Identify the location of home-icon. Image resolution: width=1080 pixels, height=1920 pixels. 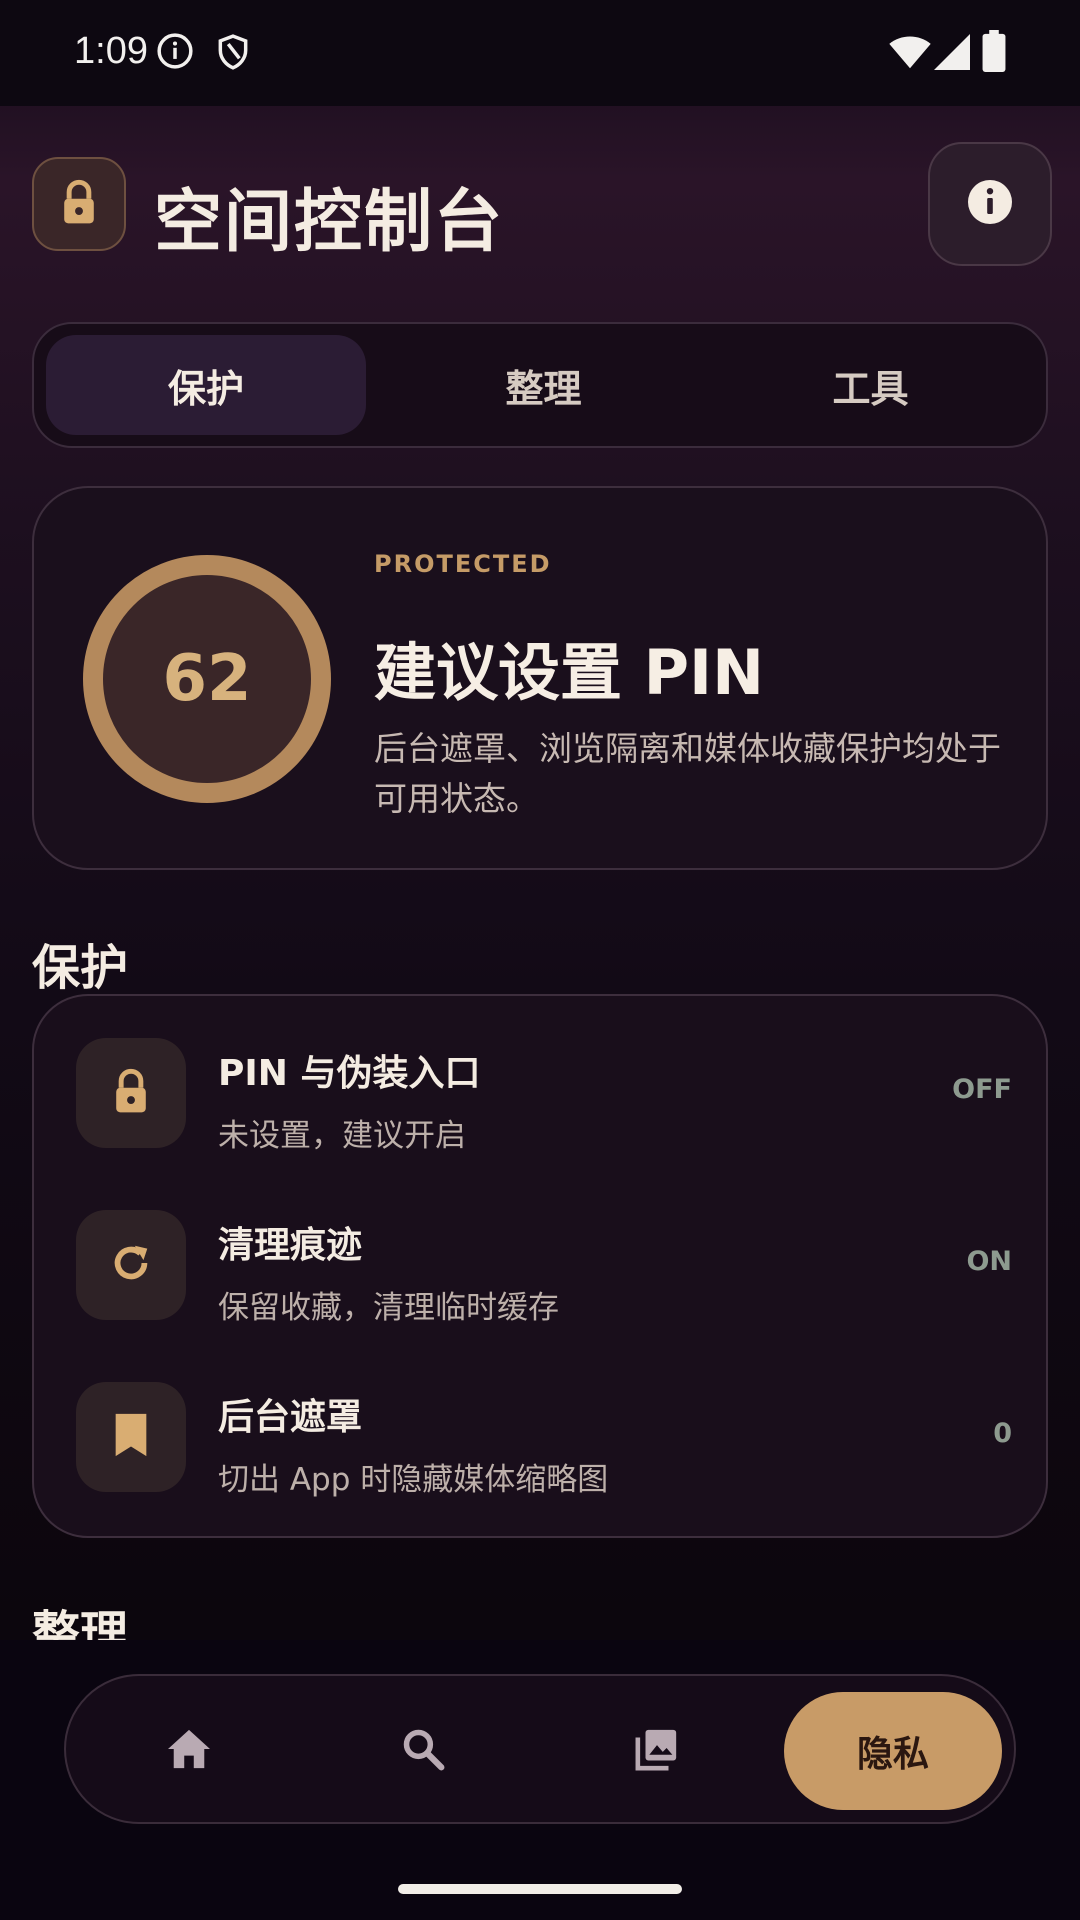
(189, 1751).